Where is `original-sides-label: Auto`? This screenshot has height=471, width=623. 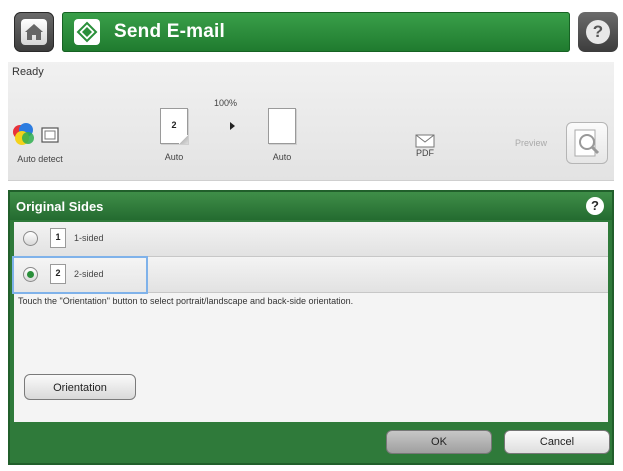 original-sides-label: Auto is located at coordinates (174, 157).